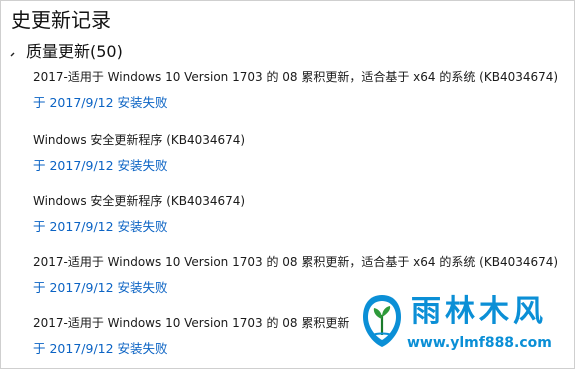 The width and height of the screenshot is (575, 369). Describe the element at coordinates (15, 50) in the screenshot. I see `chevron-down-icon` at that location.